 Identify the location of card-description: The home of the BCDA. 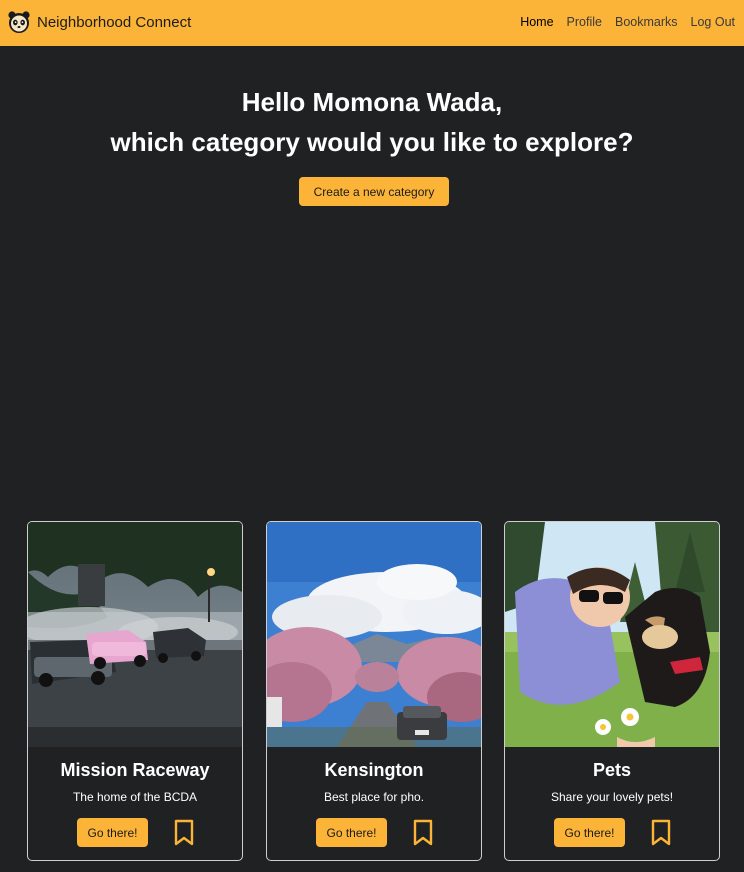
(135, 797).